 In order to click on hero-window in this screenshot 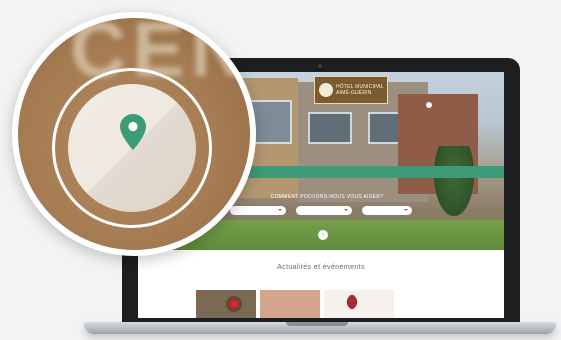, I will do `click(330, 128)`.